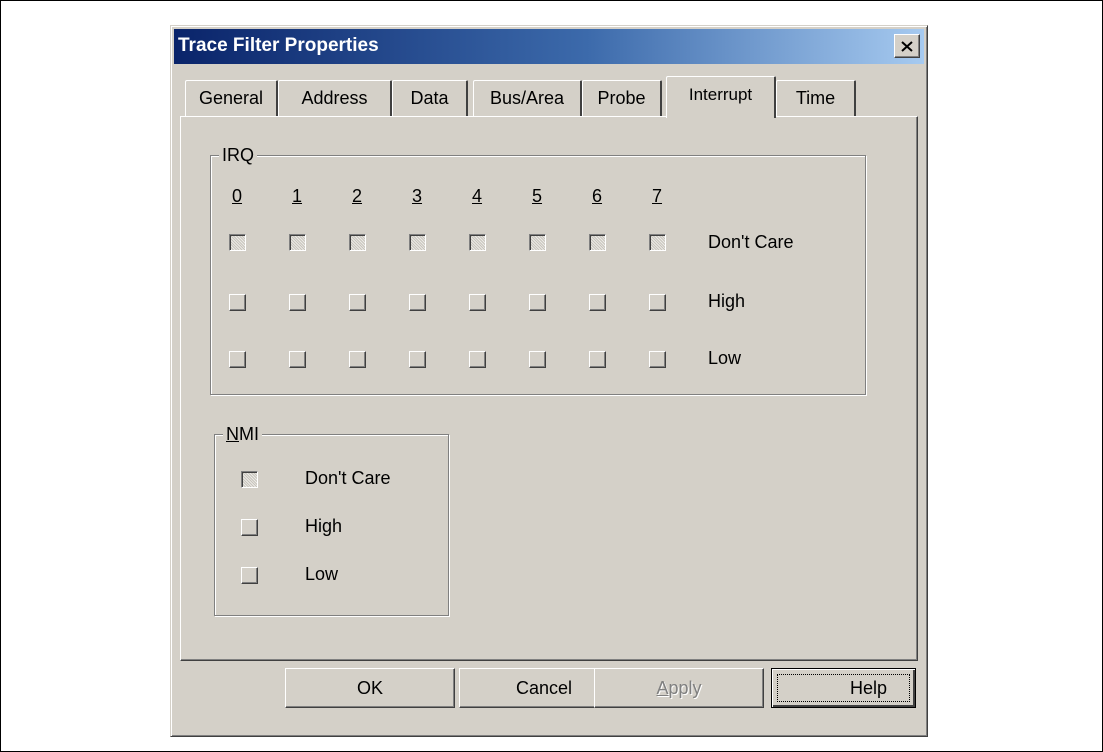  What do you see at coordinates (357, 359) in the screenshot?
I see `irq2-low-checkbox` at bounding box center [357, 359].